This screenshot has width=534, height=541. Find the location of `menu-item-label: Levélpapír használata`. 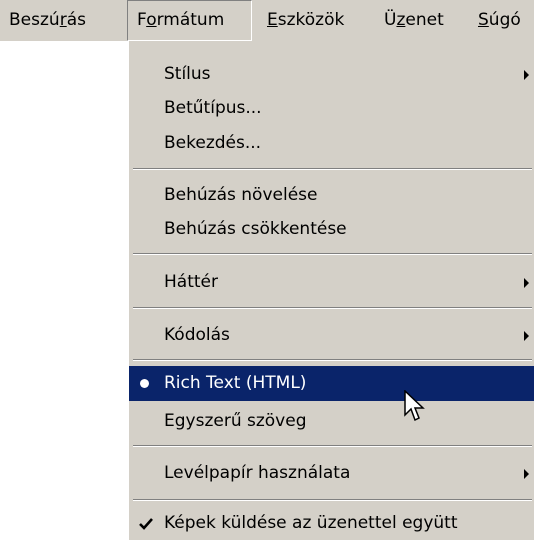

menu-item-label: Levélpapír használata is located at coordinates (257, 473).